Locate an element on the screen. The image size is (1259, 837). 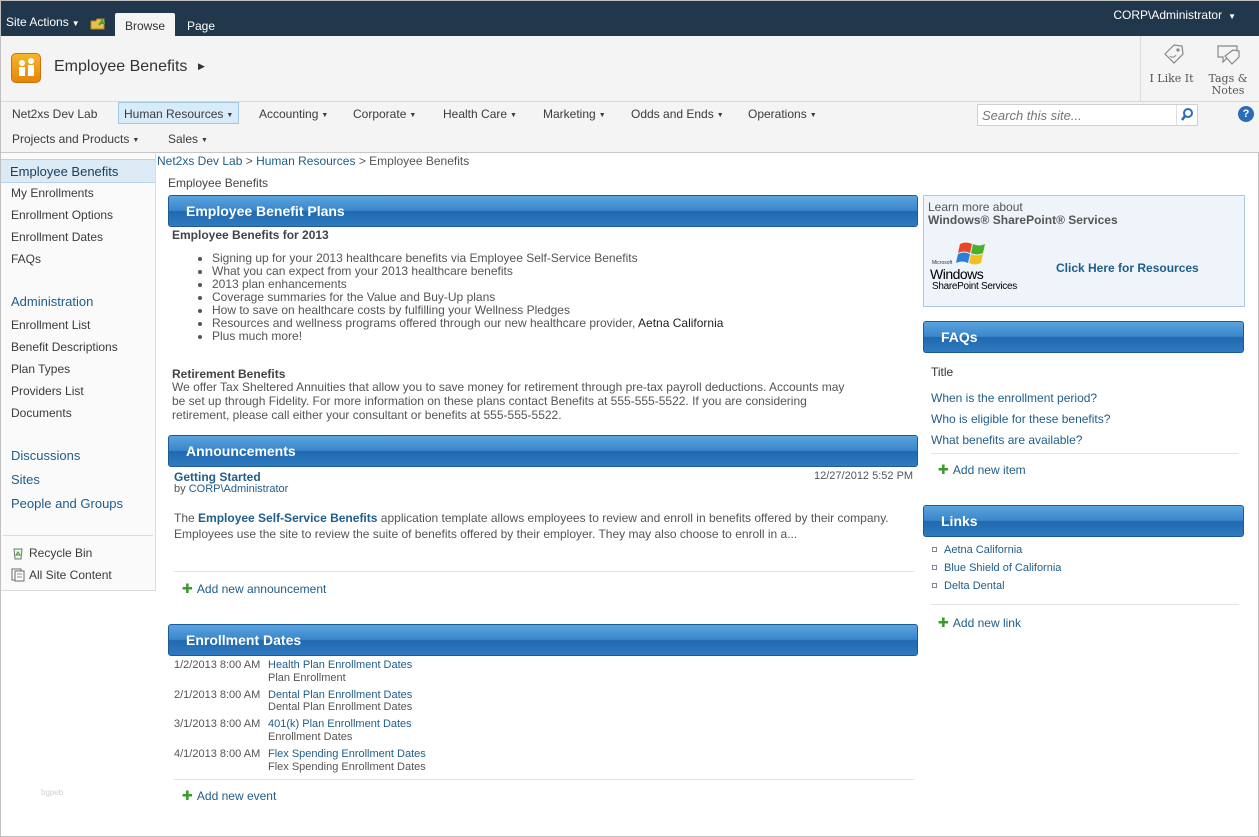
event-title: Health Plan Enrollment Dates is located at coordinates (340, 665).